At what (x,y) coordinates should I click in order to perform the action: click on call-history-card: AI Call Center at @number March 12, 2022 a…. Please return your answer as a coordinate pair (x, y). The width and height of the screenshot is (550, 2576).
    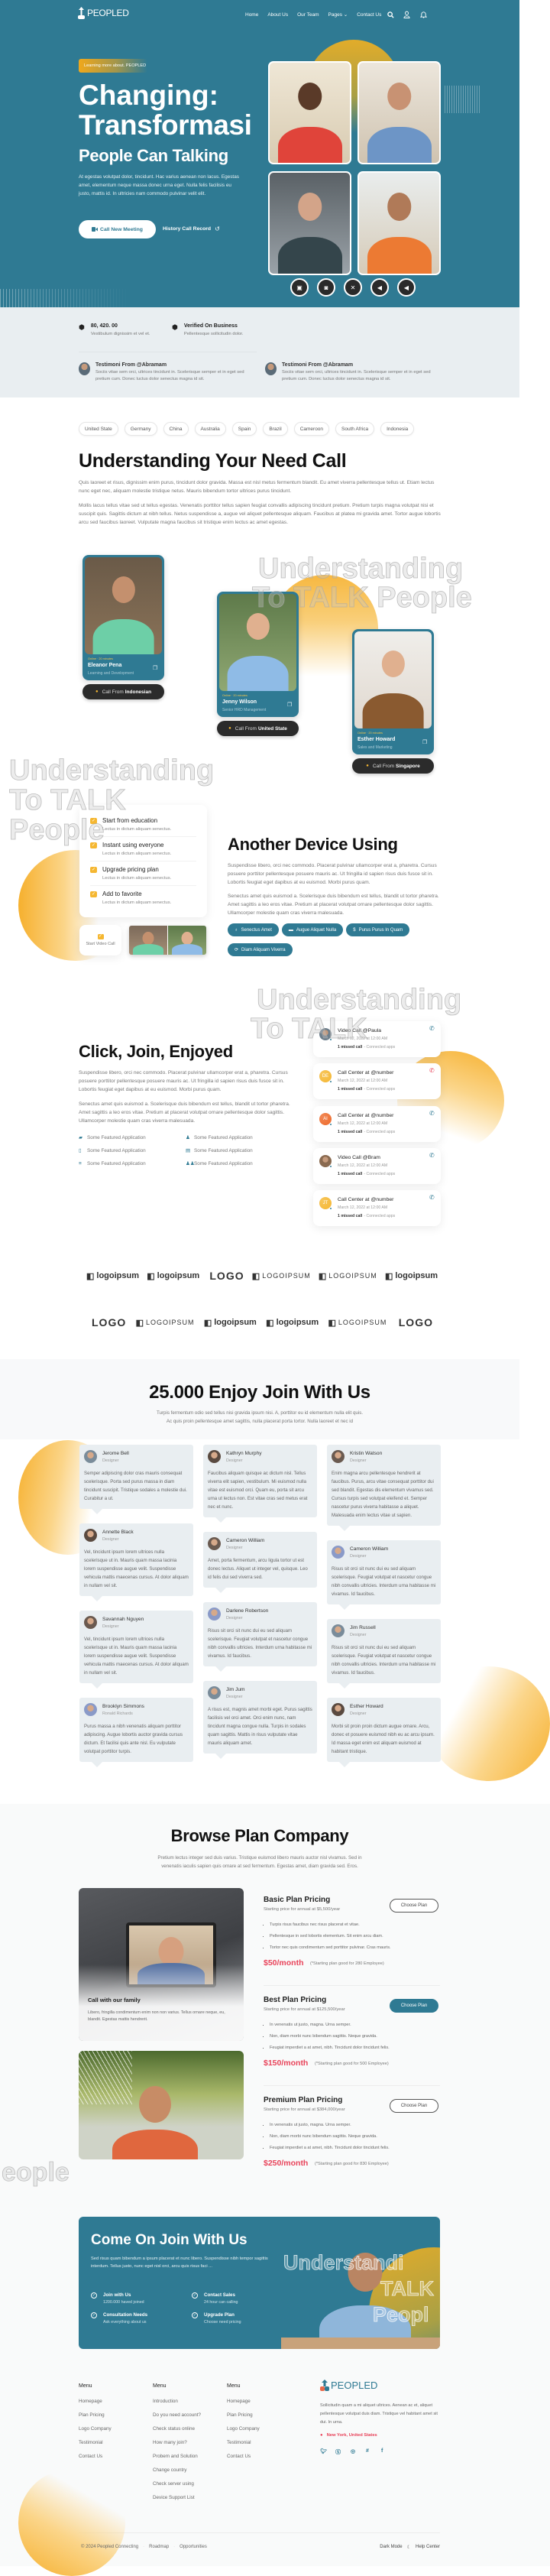
    Looking at the image, I should click on (377, 1124).